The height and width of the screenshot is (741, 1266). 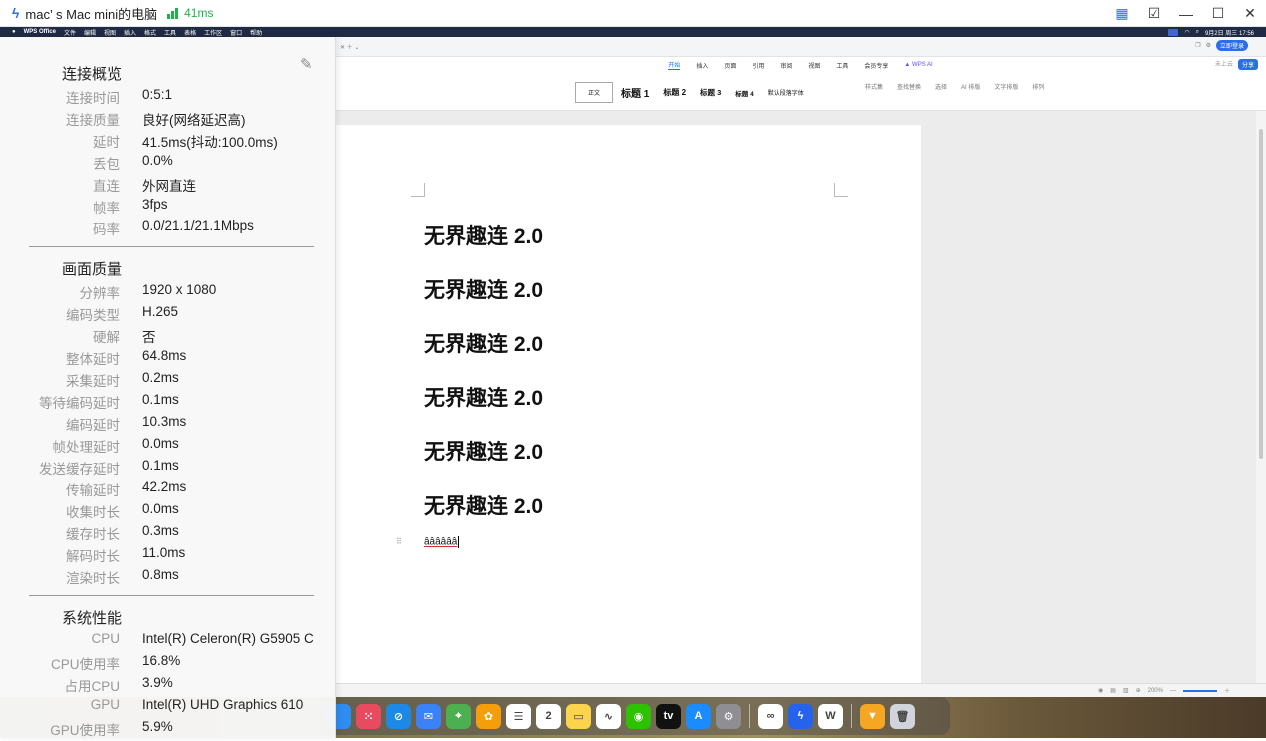 What do you see at coordinates (786, 65) in the screenshot?
I see `tab-review: 审阅` at bounding box center [786, 65].